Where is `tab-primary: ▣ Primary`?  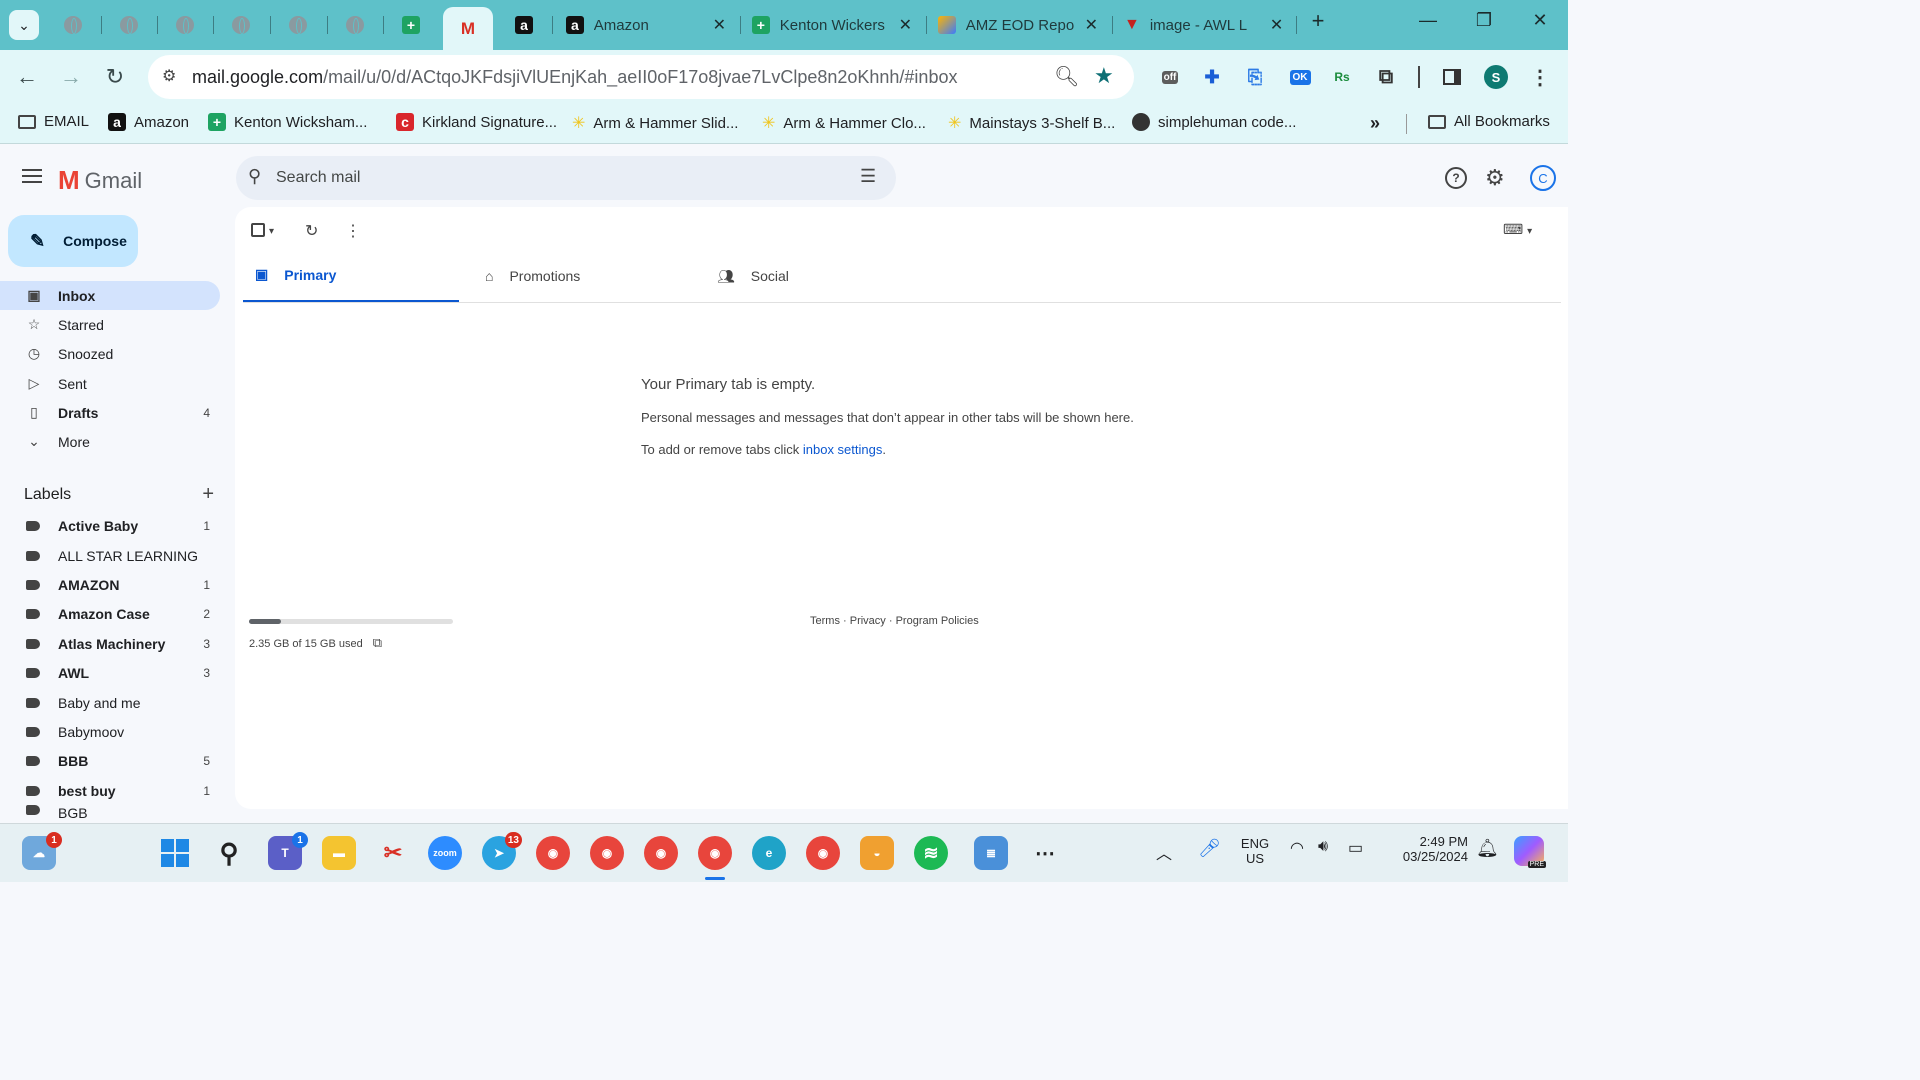
tab-primary: ▣ Primary is located at coordinates (351, 276).